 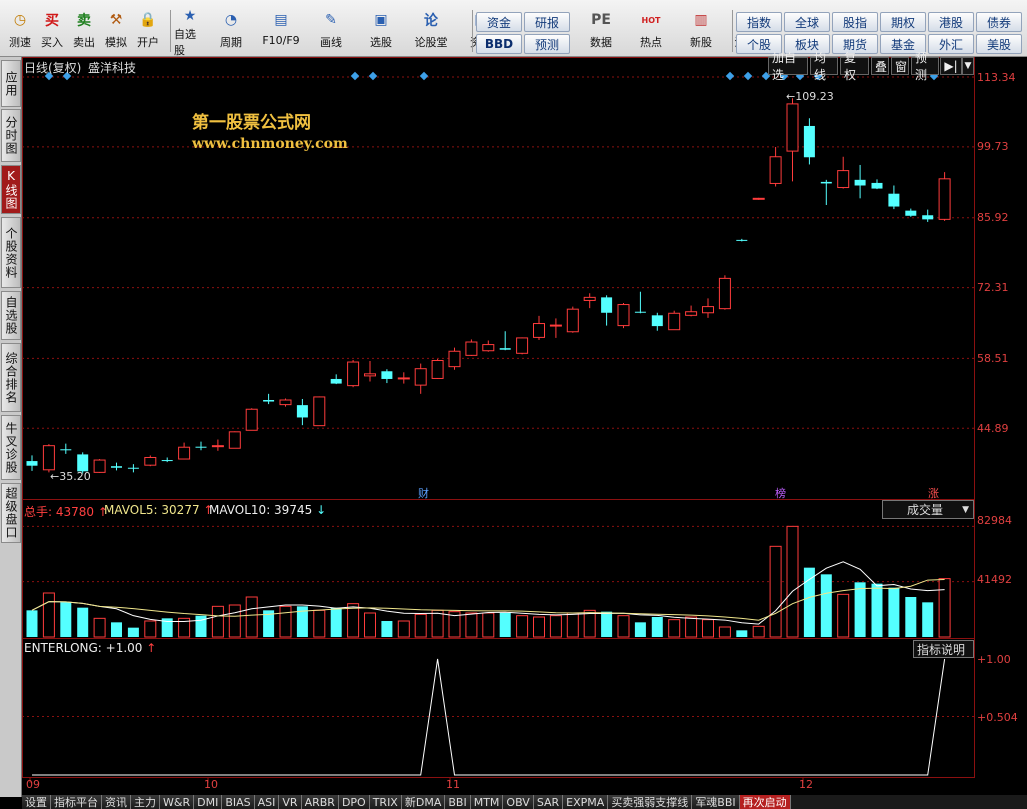 I want to click on toolbar-button-label: 新股, so click(x=701, y=42).